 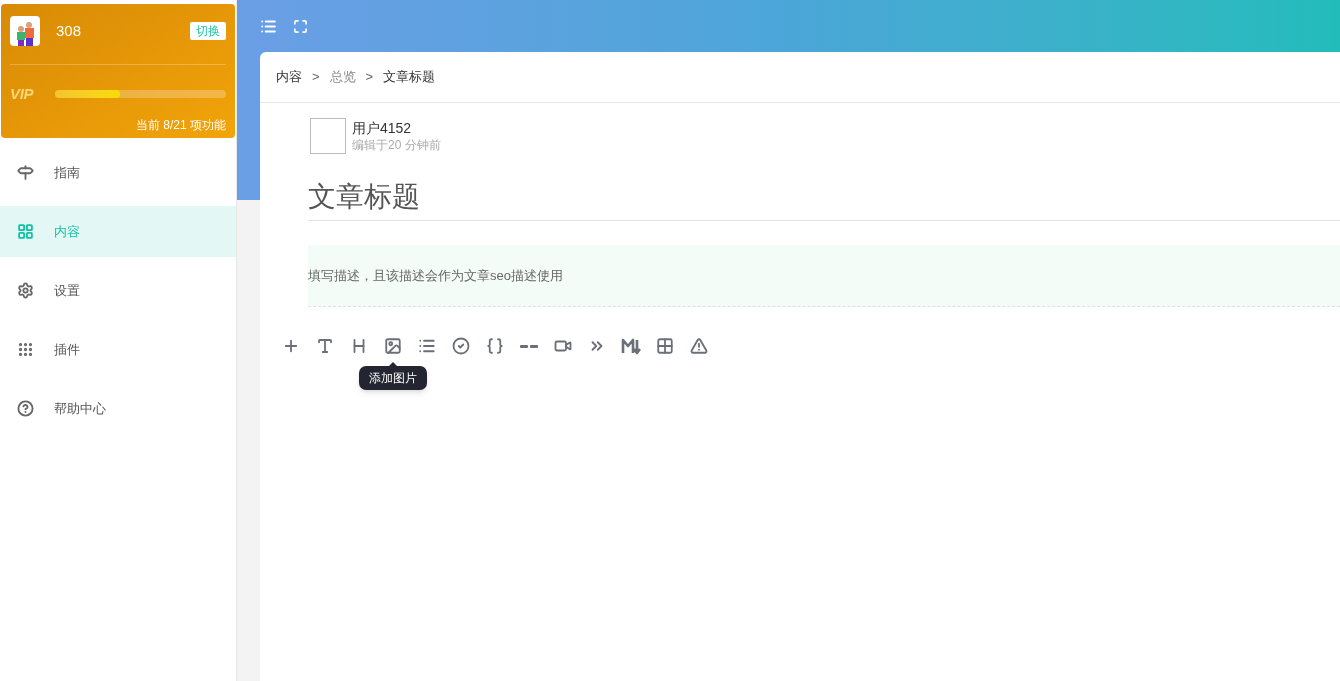 I want to click on breadcrumb-link: 文章标题, so click(x=409, y=77).